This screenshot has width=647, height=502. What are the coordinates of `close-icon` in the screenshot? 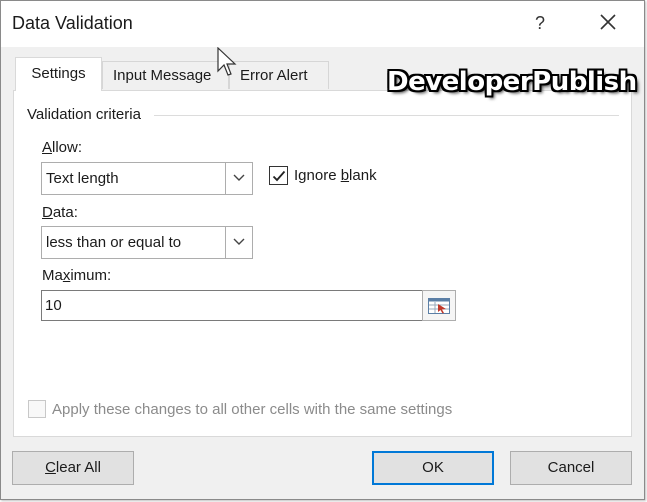 It's located at (608, 22).